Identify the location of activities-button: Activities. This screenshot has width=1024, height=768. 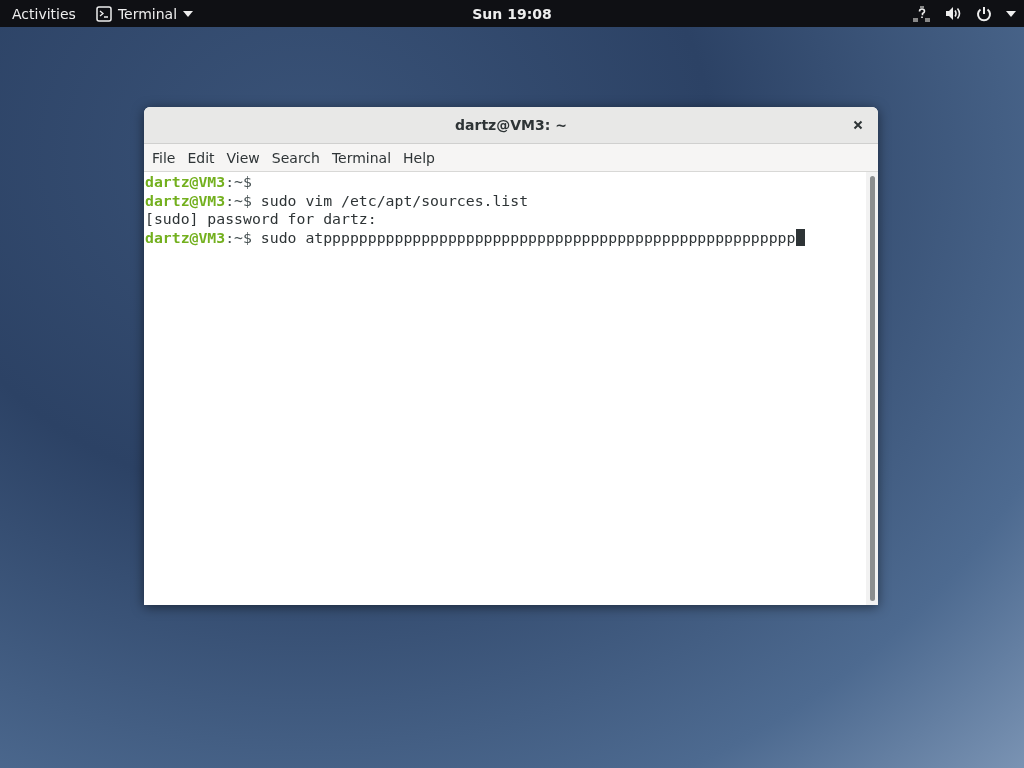
(44, 13).